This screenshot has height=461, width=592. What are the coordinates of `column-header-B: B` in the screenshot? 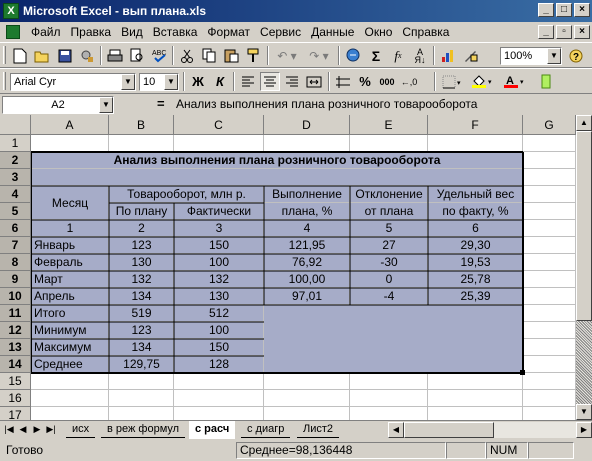 It's located at (141, 125).